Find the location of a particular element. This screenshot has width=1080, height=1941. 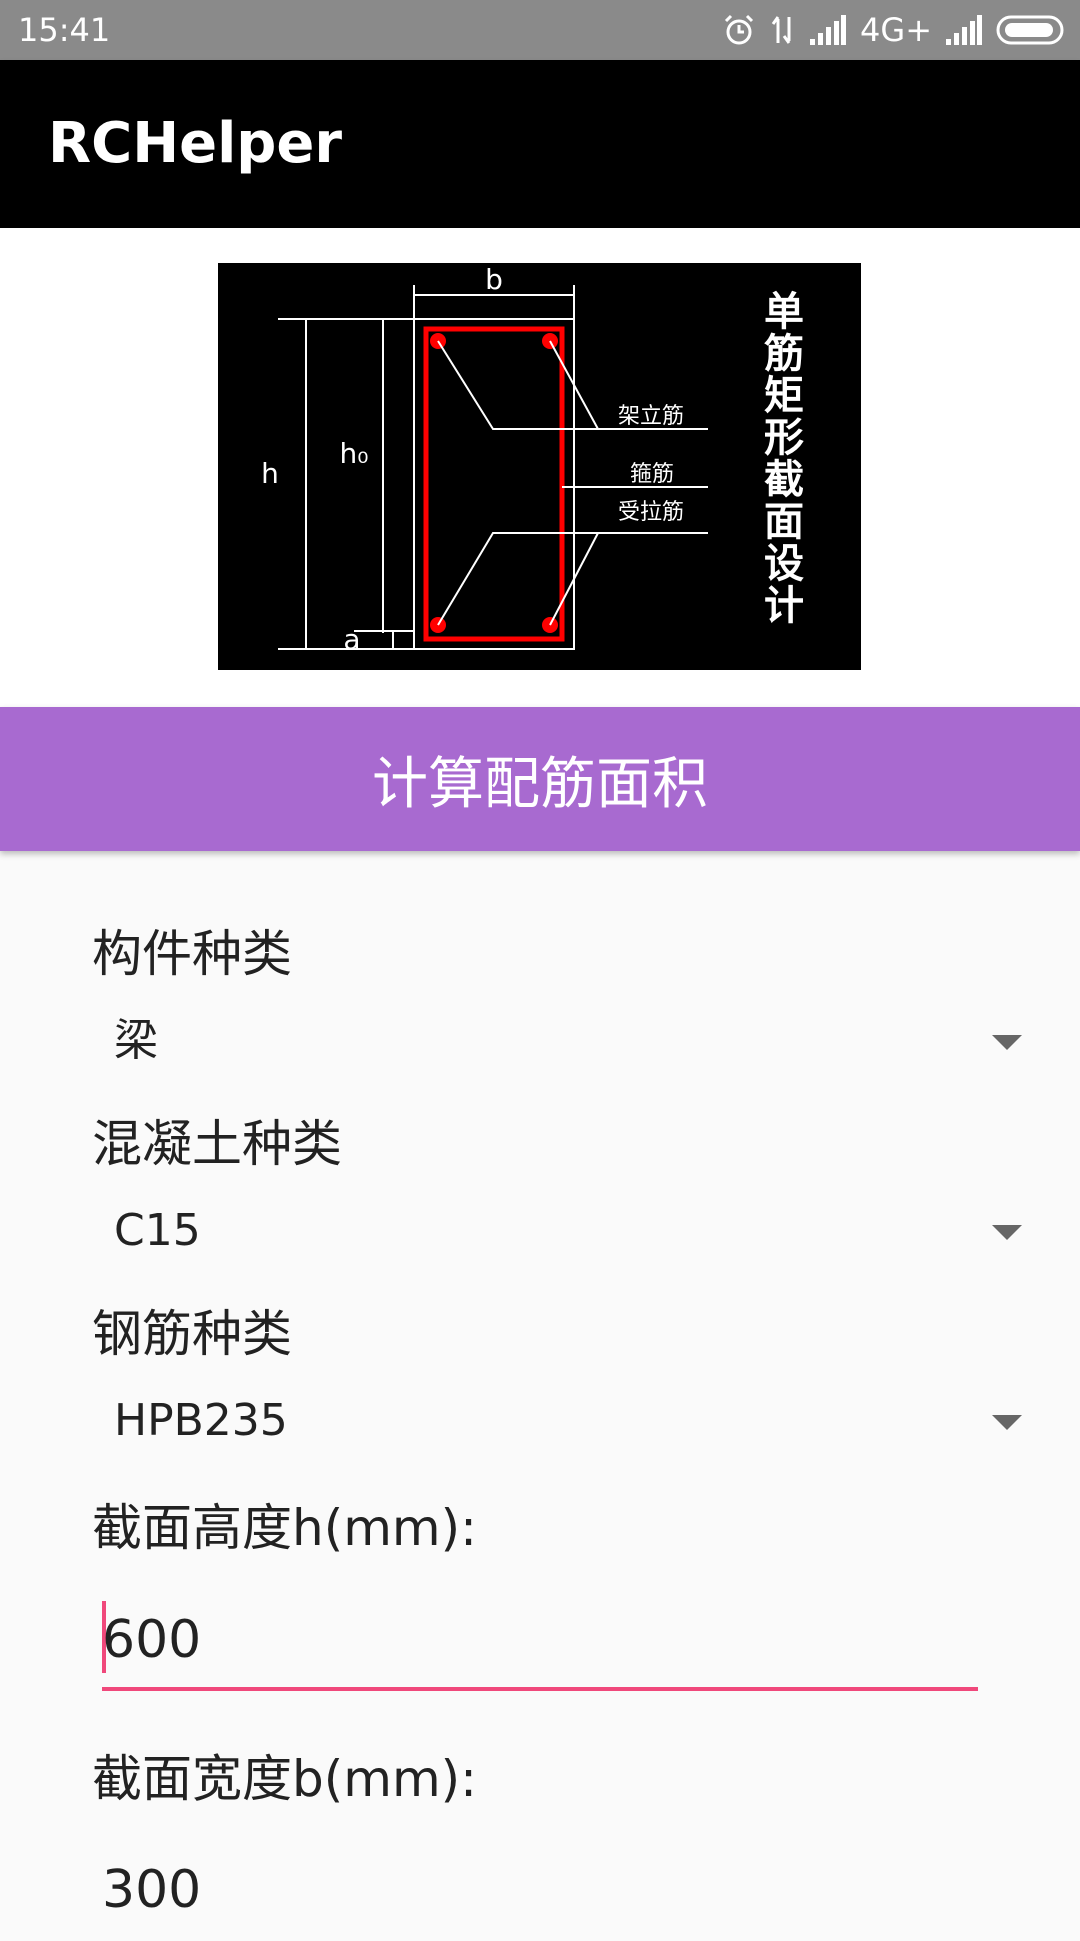

concrete-outline is located at coordinates (494, 484).